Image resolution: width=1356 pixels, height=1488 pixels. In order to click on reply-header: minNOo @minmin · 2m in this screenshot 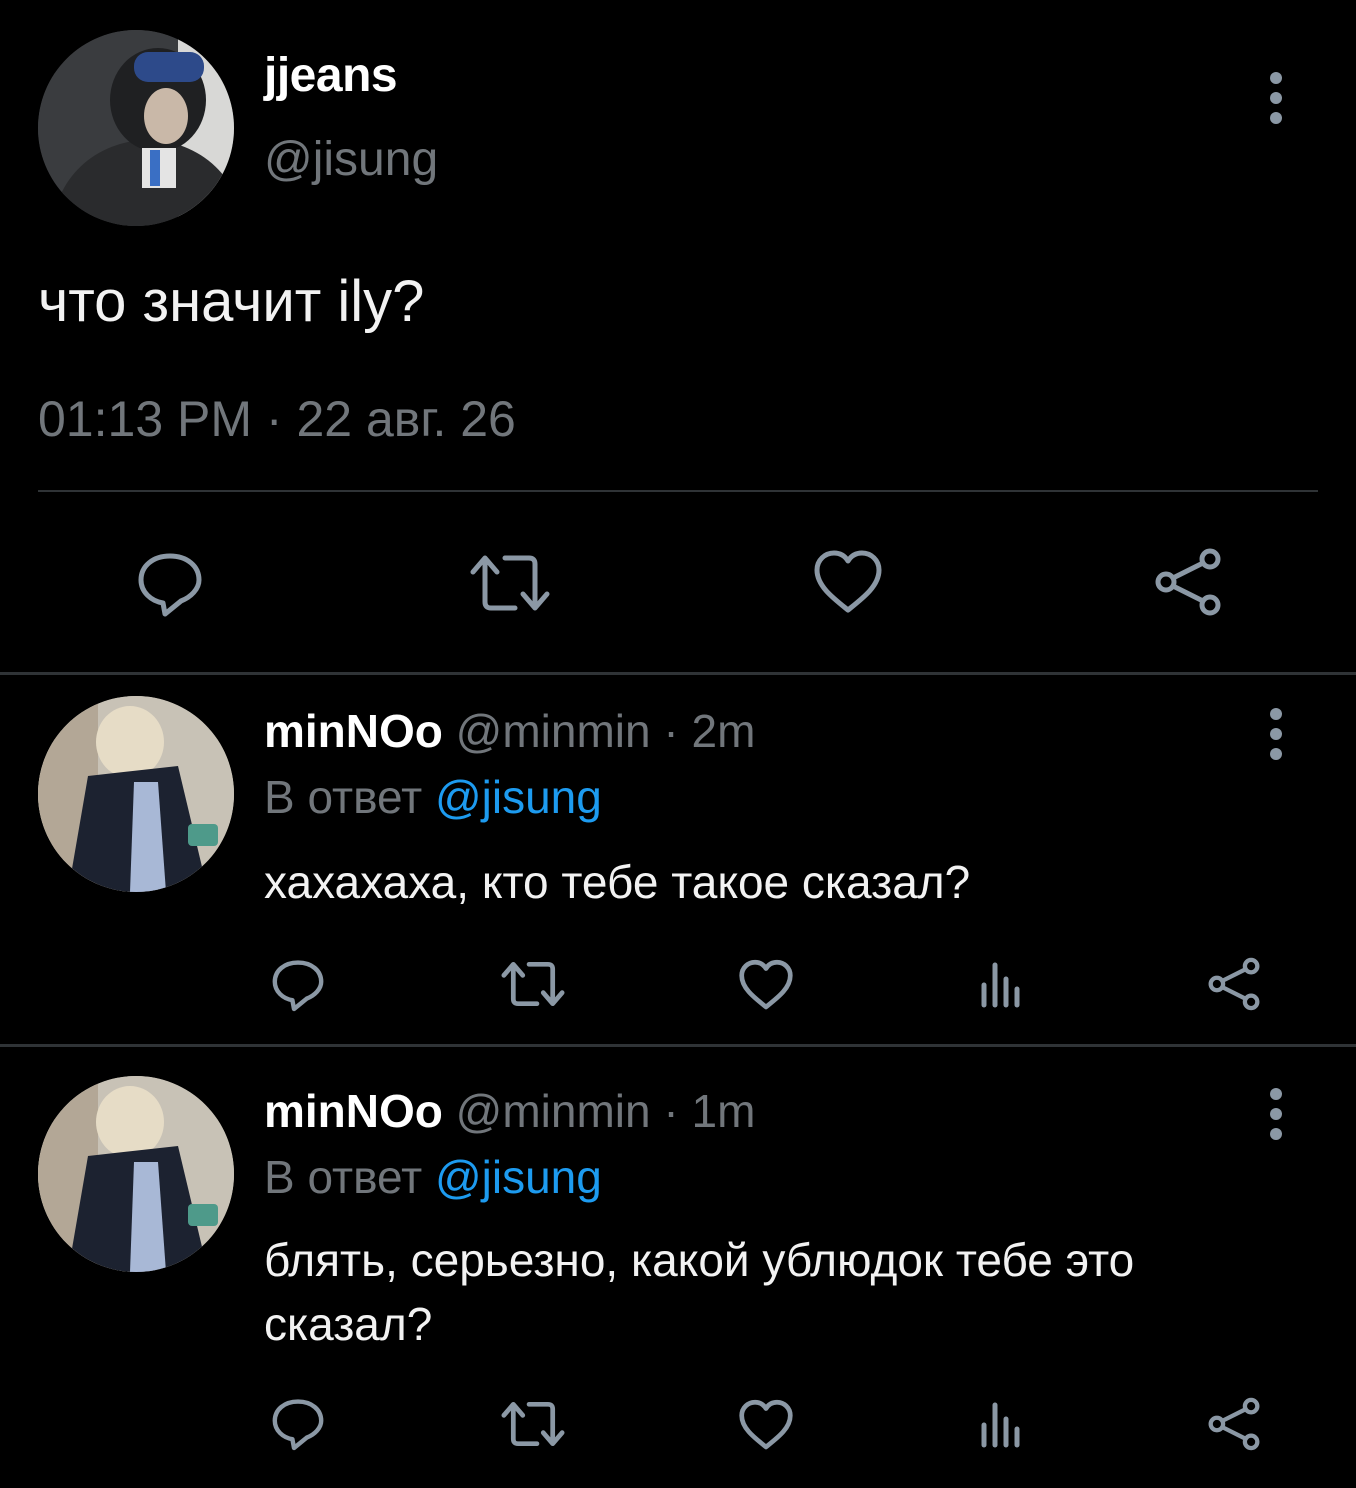, I will do `click(509, 731)`.